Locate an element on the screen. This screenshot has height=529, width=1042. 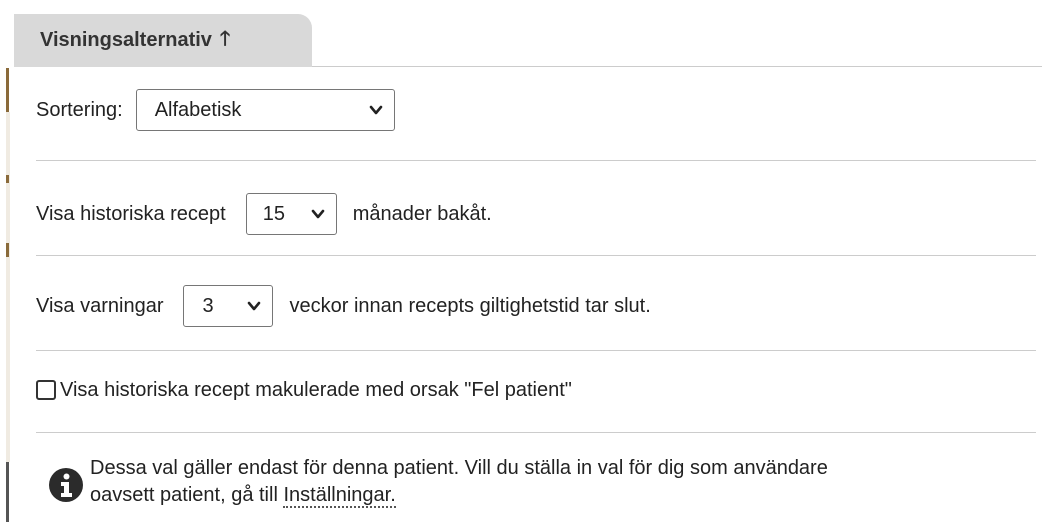
info-icon is located at coordinates (66, 485).